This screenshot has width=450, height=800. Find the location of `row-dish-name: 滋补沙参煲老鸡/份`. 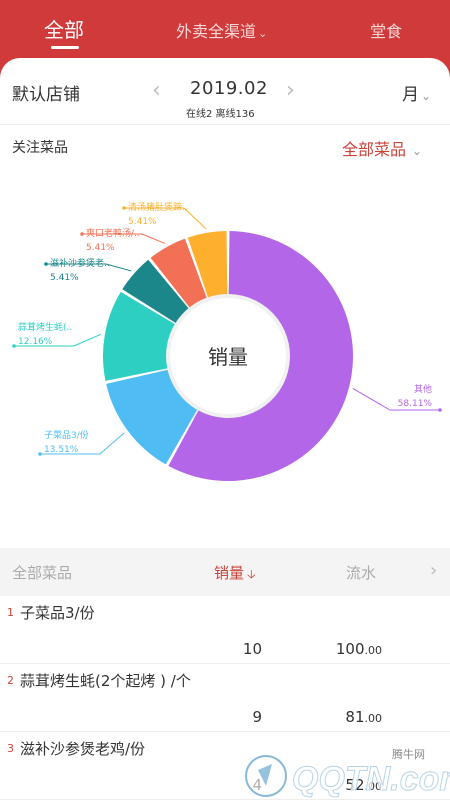

row-dish-name: 滋补沙参煲老鸡/份 is located at coordinates (83, 749).